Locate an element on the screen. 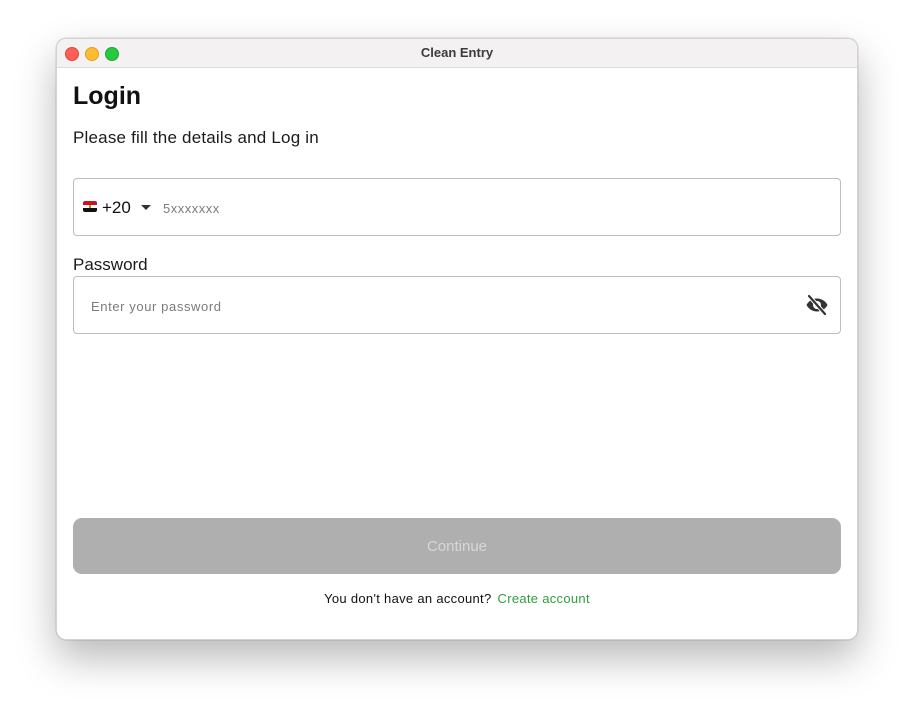  signup-prompt-text: You don't have an account? is located at coordinates (408, 598).